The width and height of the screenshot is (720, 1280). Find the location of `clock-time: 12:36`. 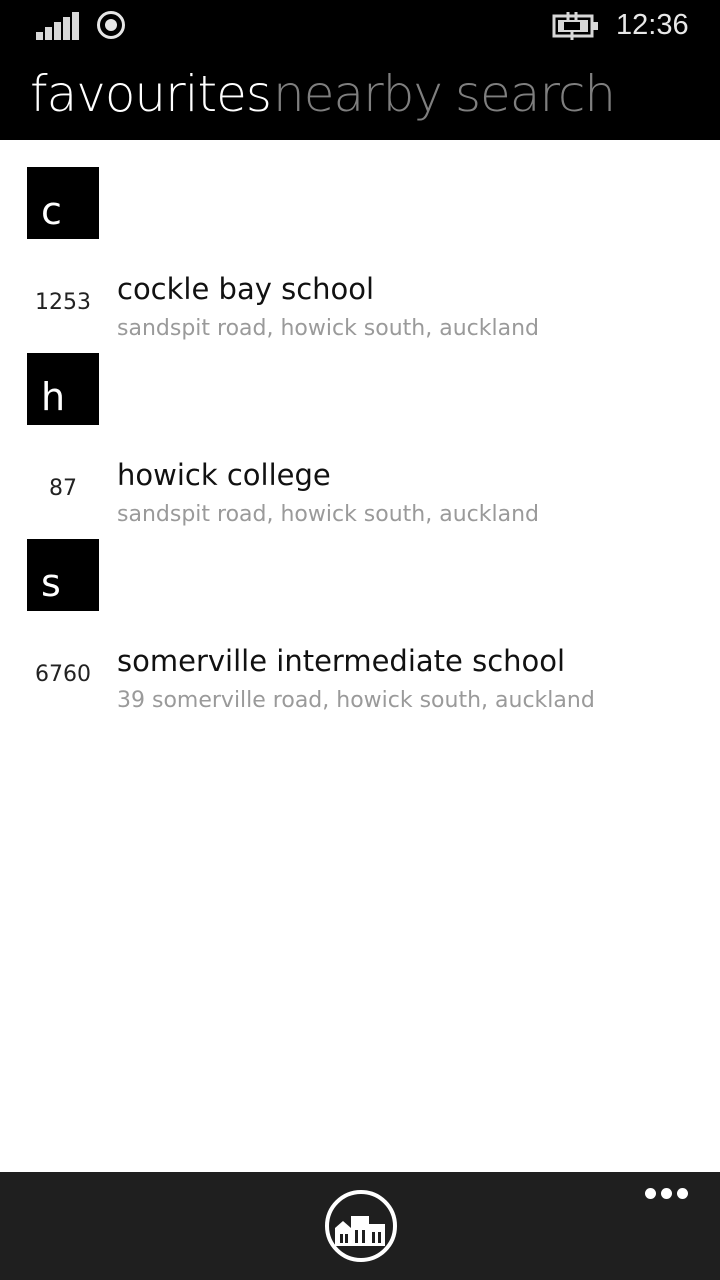

clock-time: 12:36 is located at coordinates (652, 25).